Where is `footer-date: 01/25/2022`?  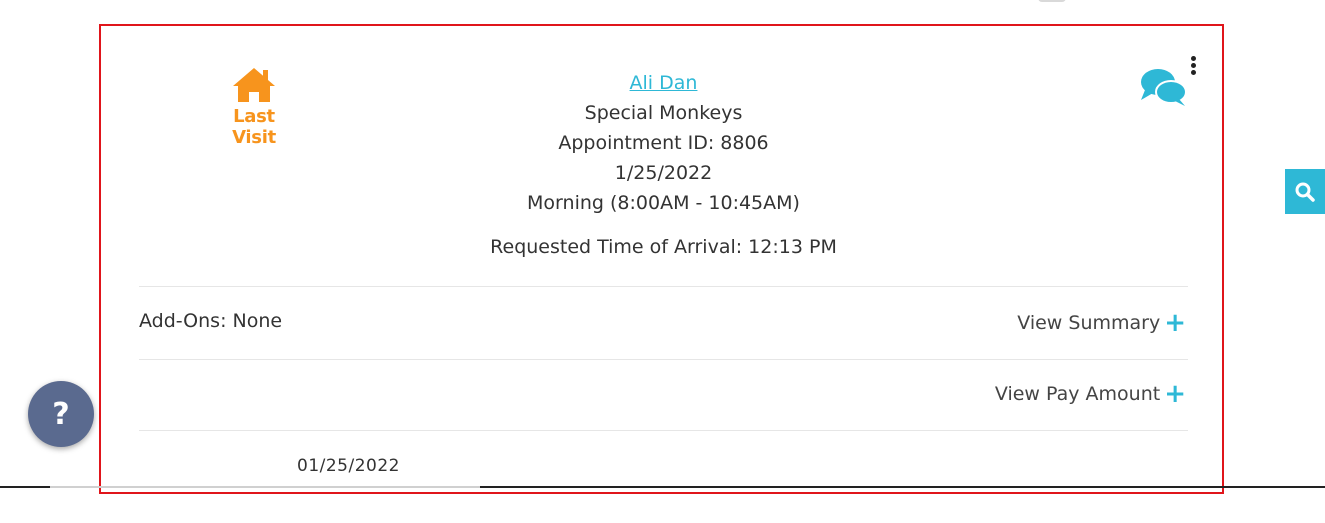 footer-date: 01/25/2022 is located at coordinates (348, 466).